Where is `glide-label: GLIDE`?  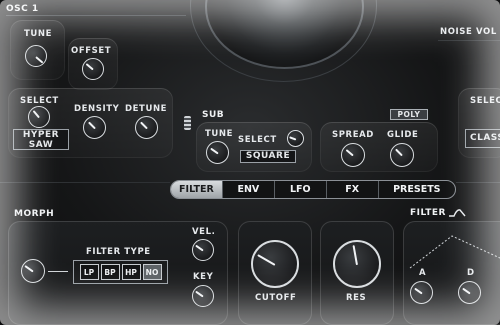 glide-label: GLIDE is located at coordinates (403, 135).